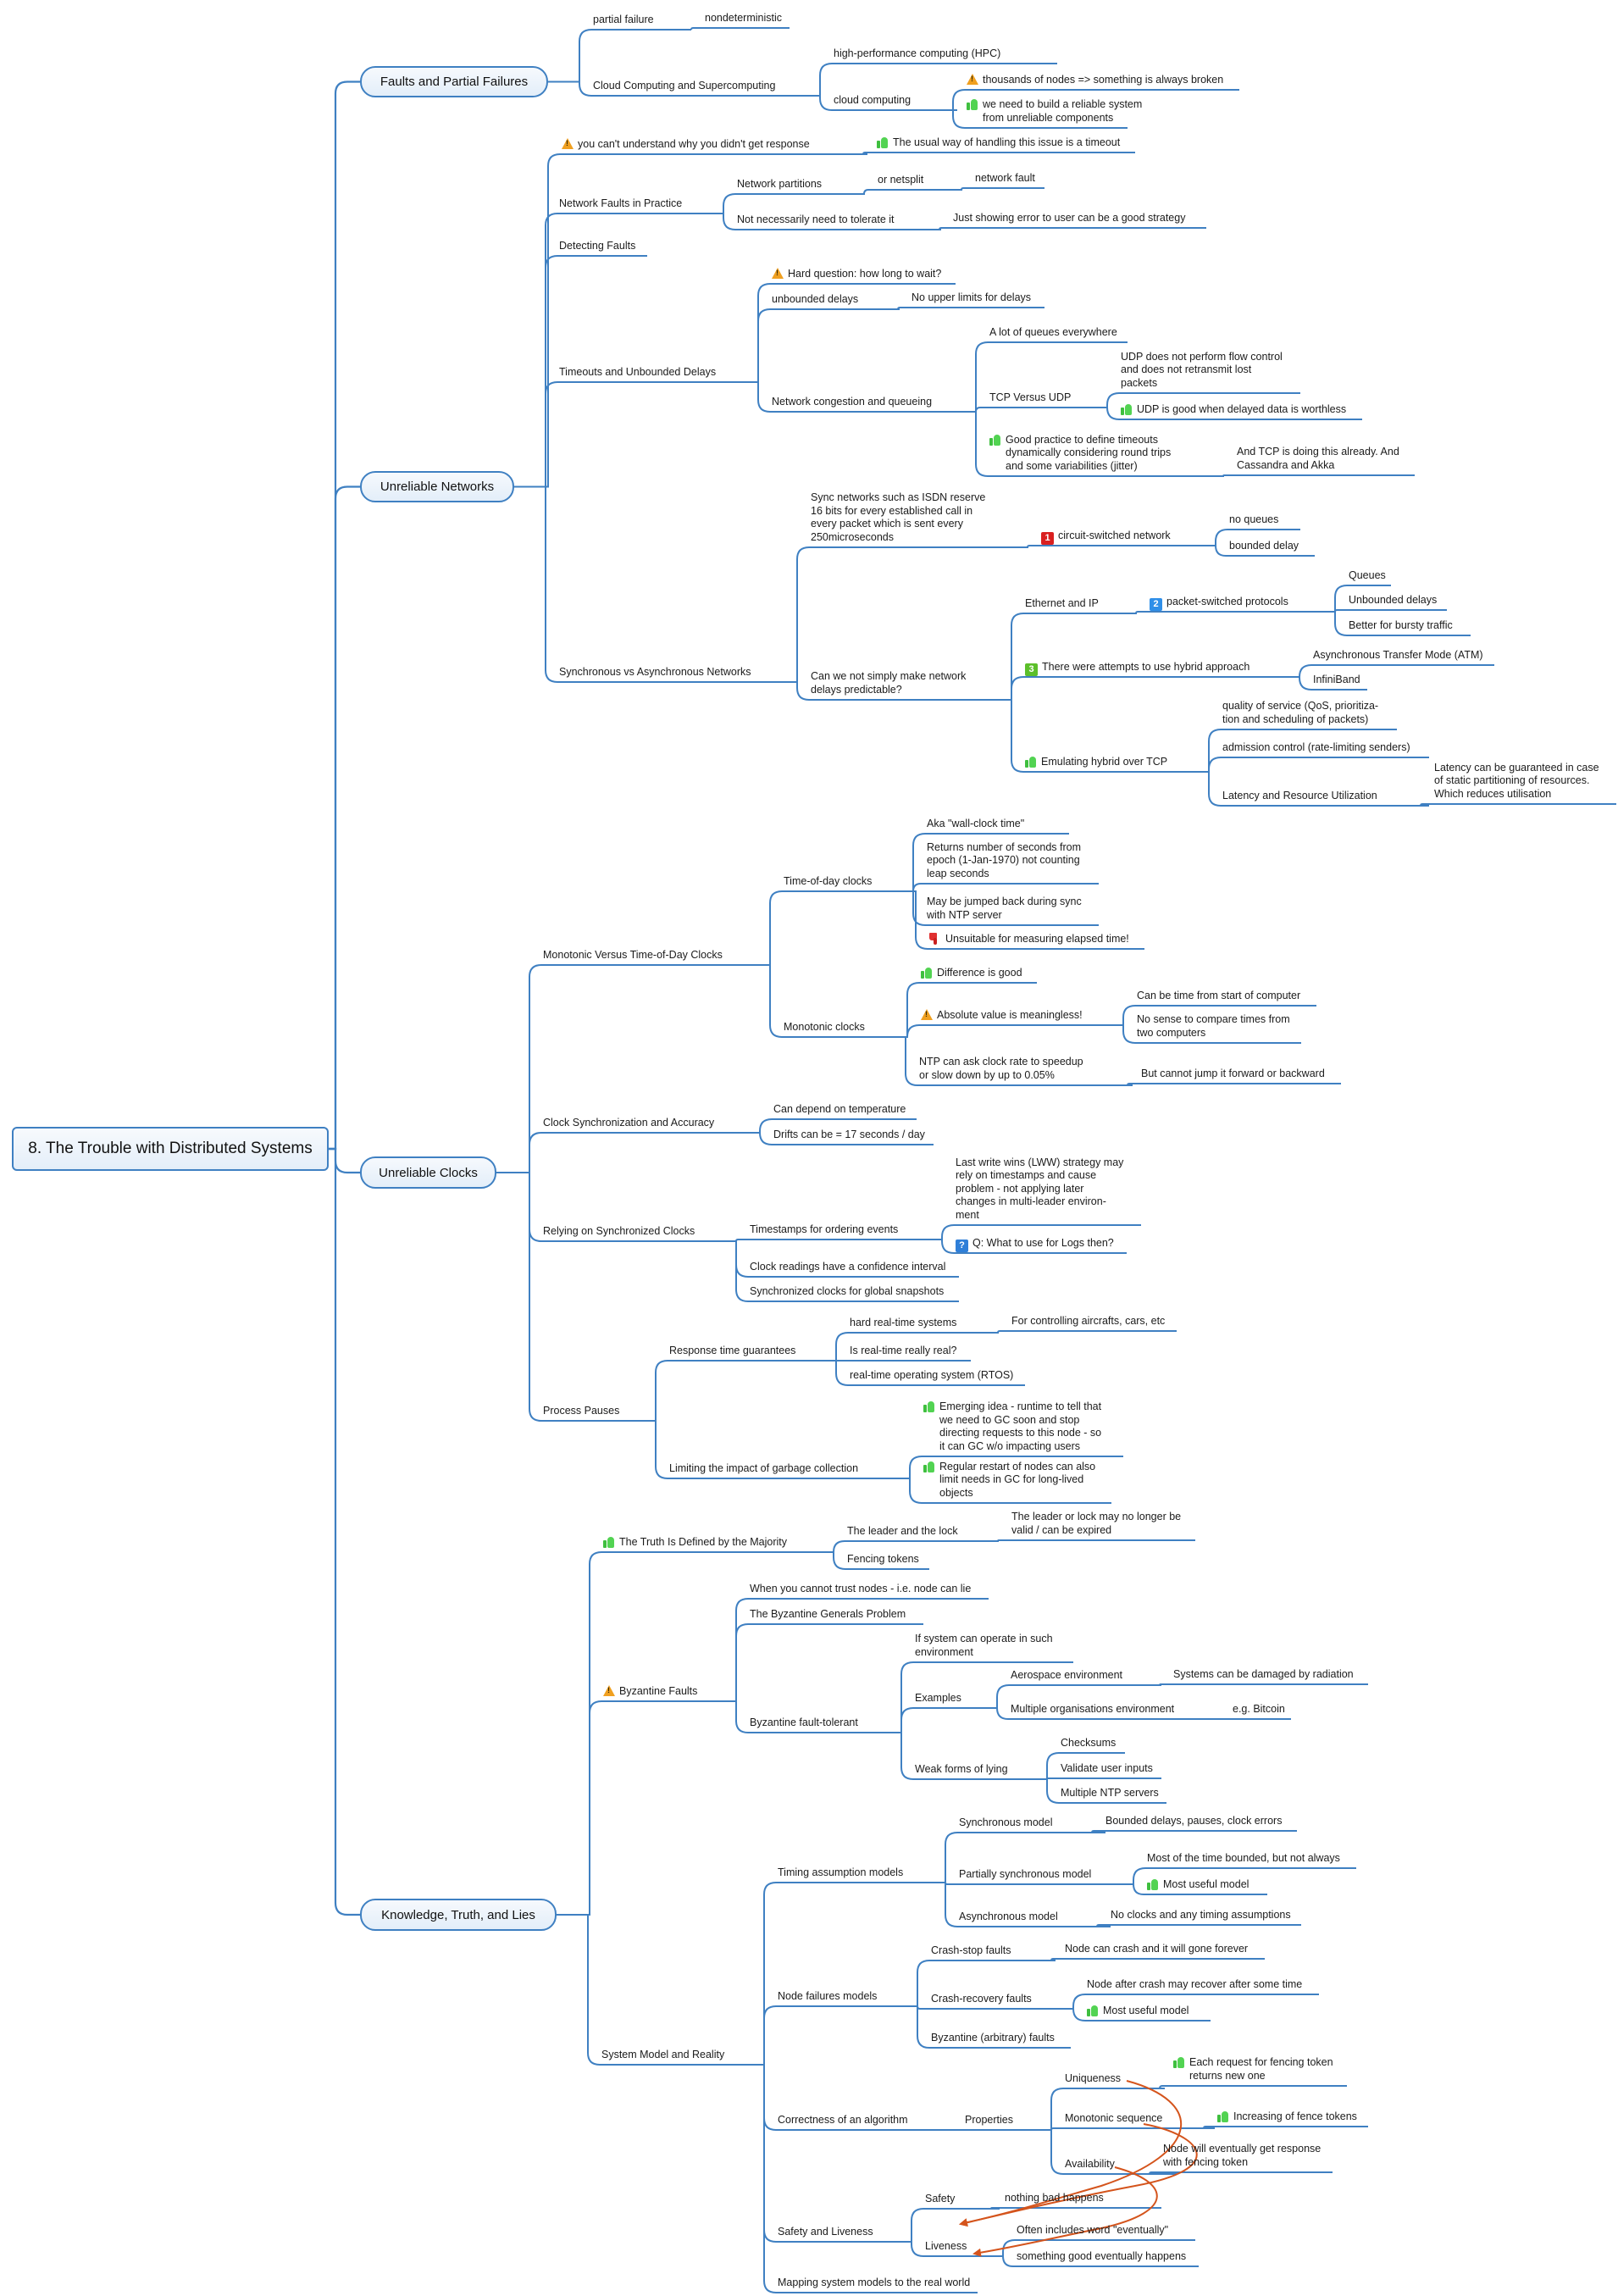 This screenshot has width=1618, height=2296. What do you see at coordinates (903, 1323) in the screenshot?
I see `node-hrt: hard real-time systems` at bounding box center [903, 1323].